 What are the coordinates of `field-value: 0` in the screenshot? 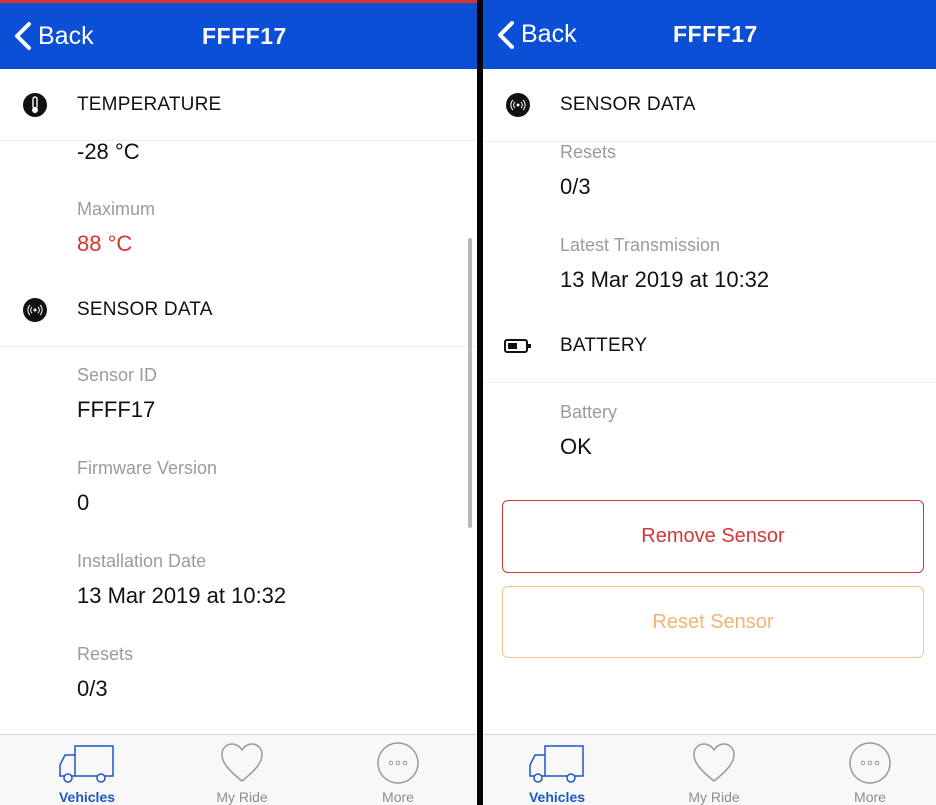 It's located at (83, 502).